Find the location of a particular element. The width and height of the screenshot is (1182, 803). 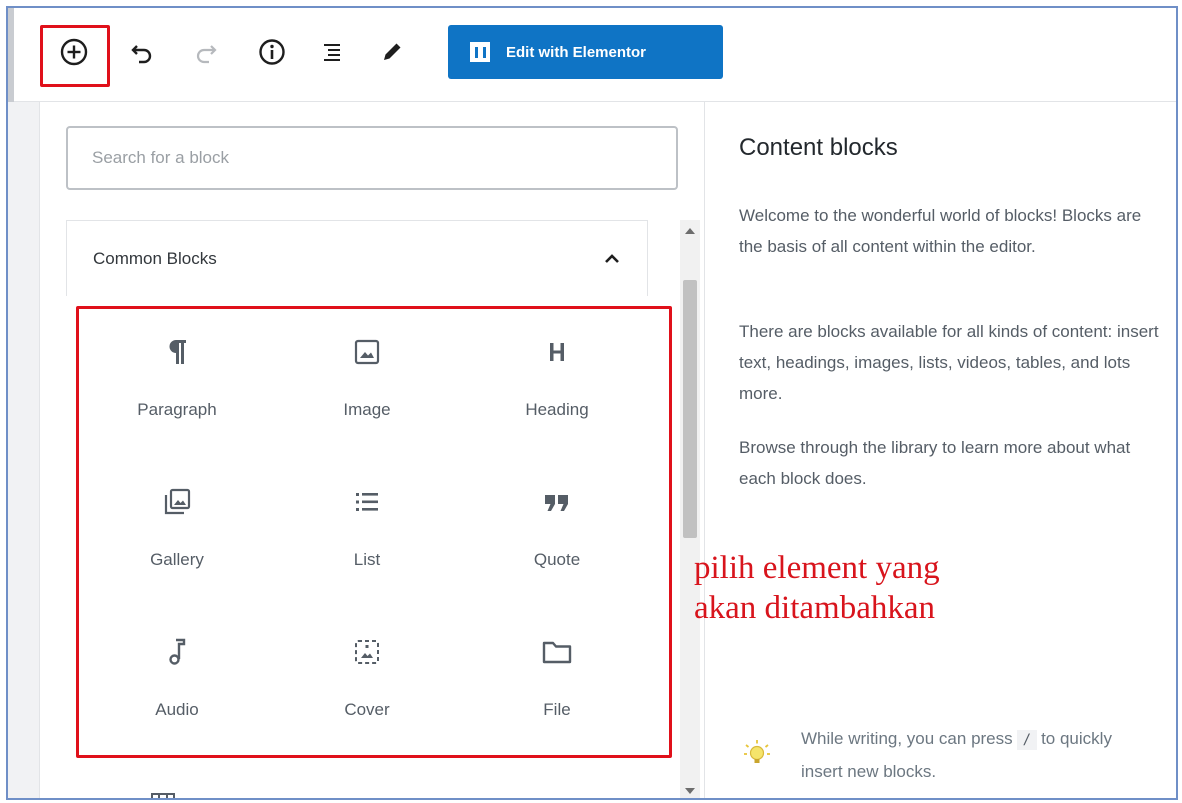

undo-button is located at coordinates (142, 52).